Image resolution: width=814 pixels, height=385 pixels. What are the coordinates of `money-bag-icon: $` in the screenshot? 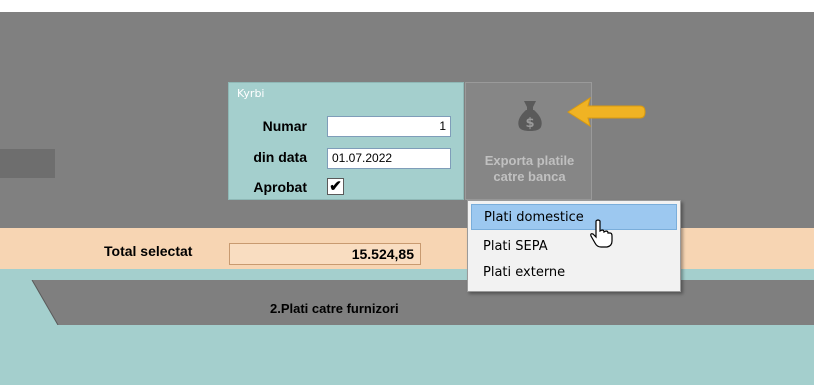 It's located at (530, 117).